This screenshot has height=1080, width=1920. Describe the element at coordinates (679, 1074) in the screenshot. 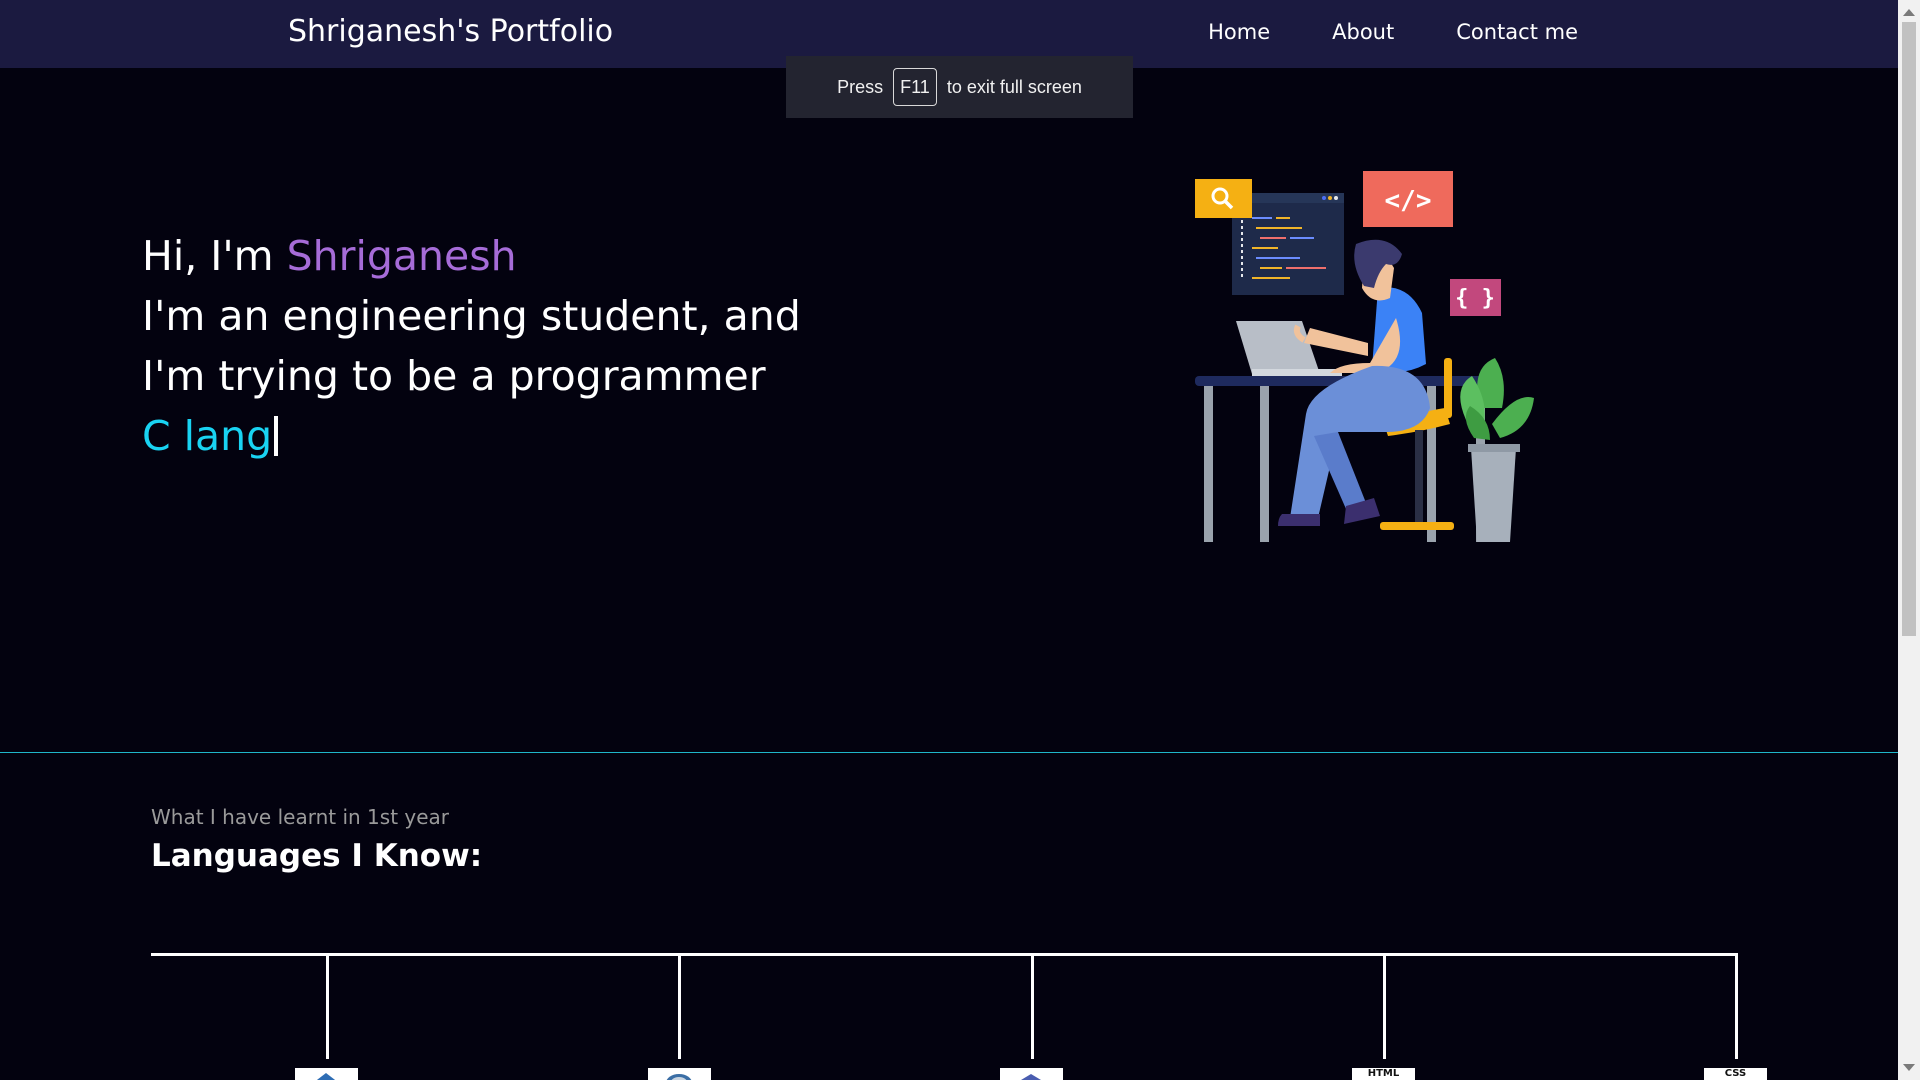

I see `python-icon` at that location.